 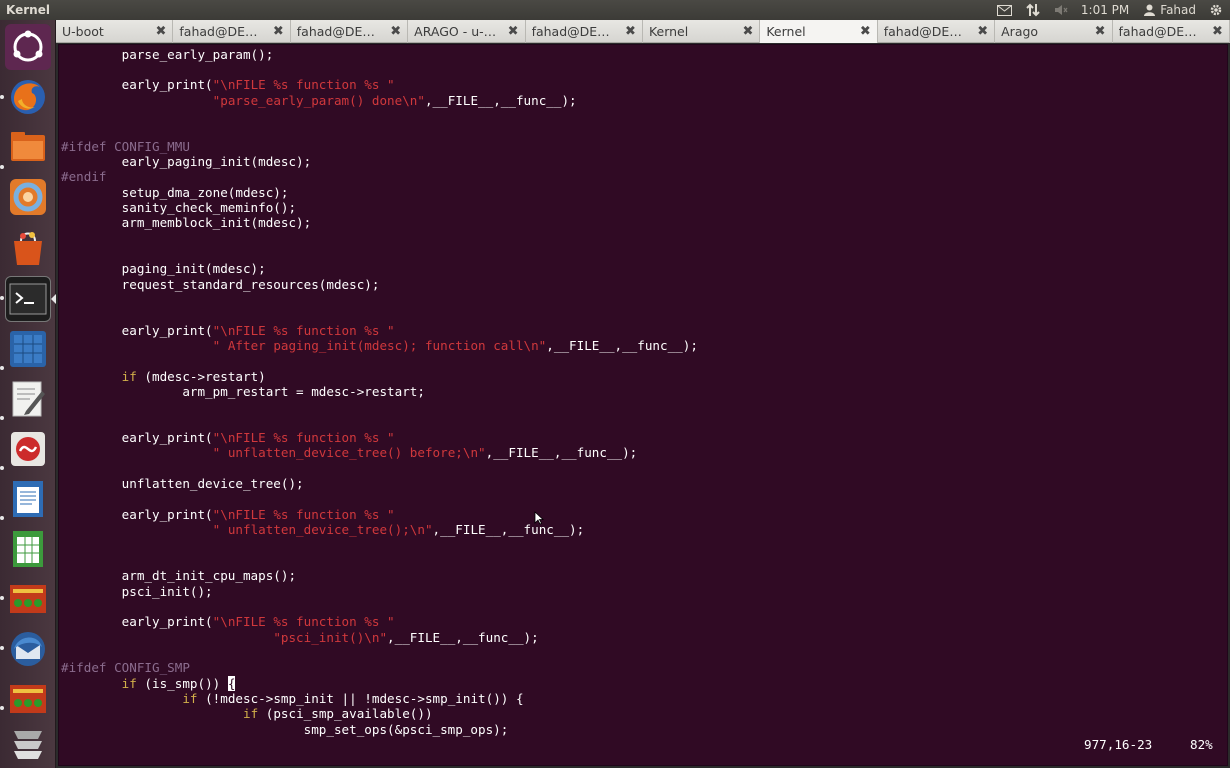 What do you see at coordinates (318, 100) in the screenshot?
I see `code-token: "parse_early_param() done\n"` at bounding box center [318, 100].